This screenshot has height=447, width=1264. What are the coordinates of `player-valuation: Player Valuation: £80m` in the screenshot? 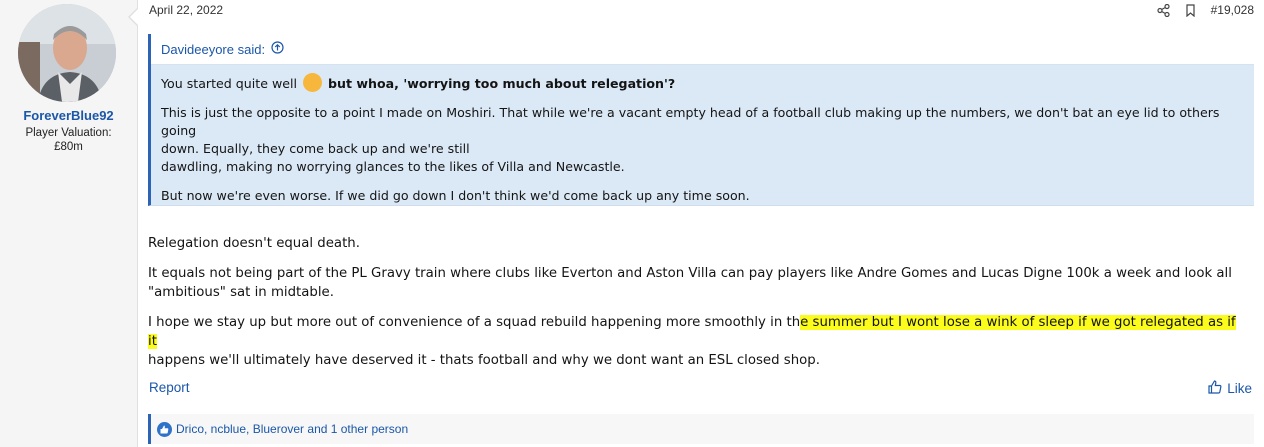 It's located at (68, 140).